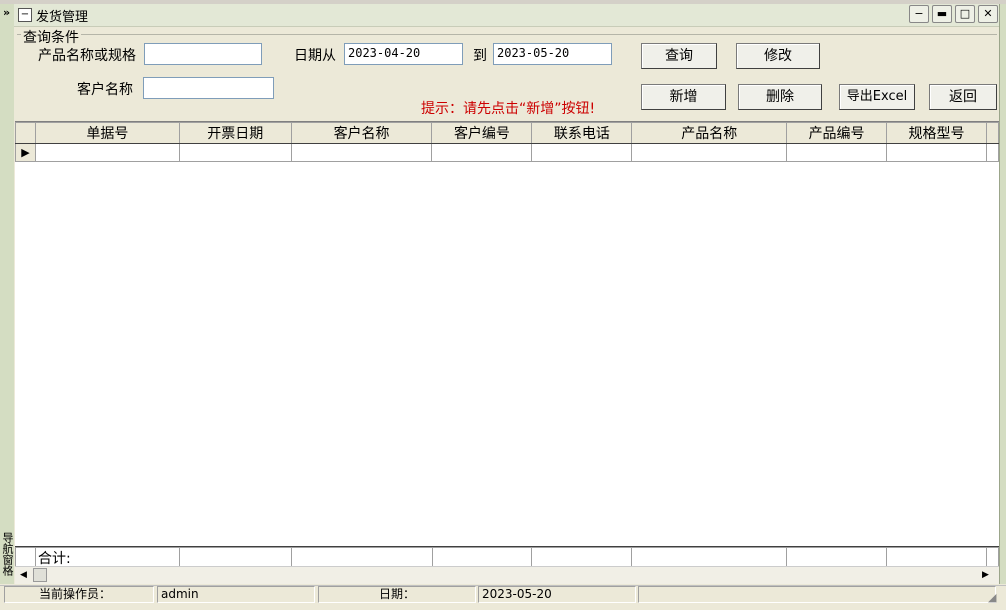  Describe the element at coordinates (552, 54) in the screenshot. I see `date-to-field: 2023-05-20` at that location.